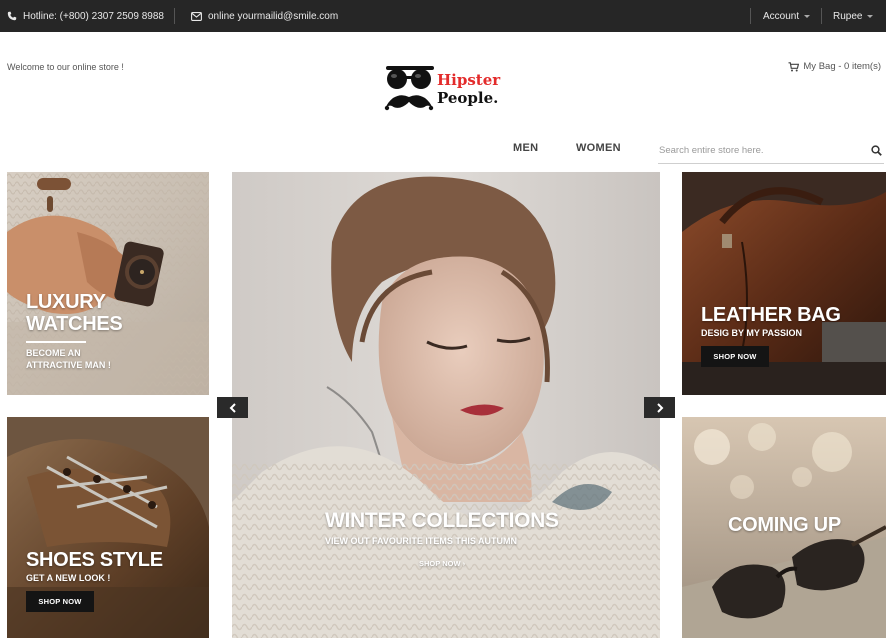 Image resolution: width=886 pixels, height=638 pixels. I want to click on leather-bag-shop-now-button: SHOP NOW, so click(735, 356).